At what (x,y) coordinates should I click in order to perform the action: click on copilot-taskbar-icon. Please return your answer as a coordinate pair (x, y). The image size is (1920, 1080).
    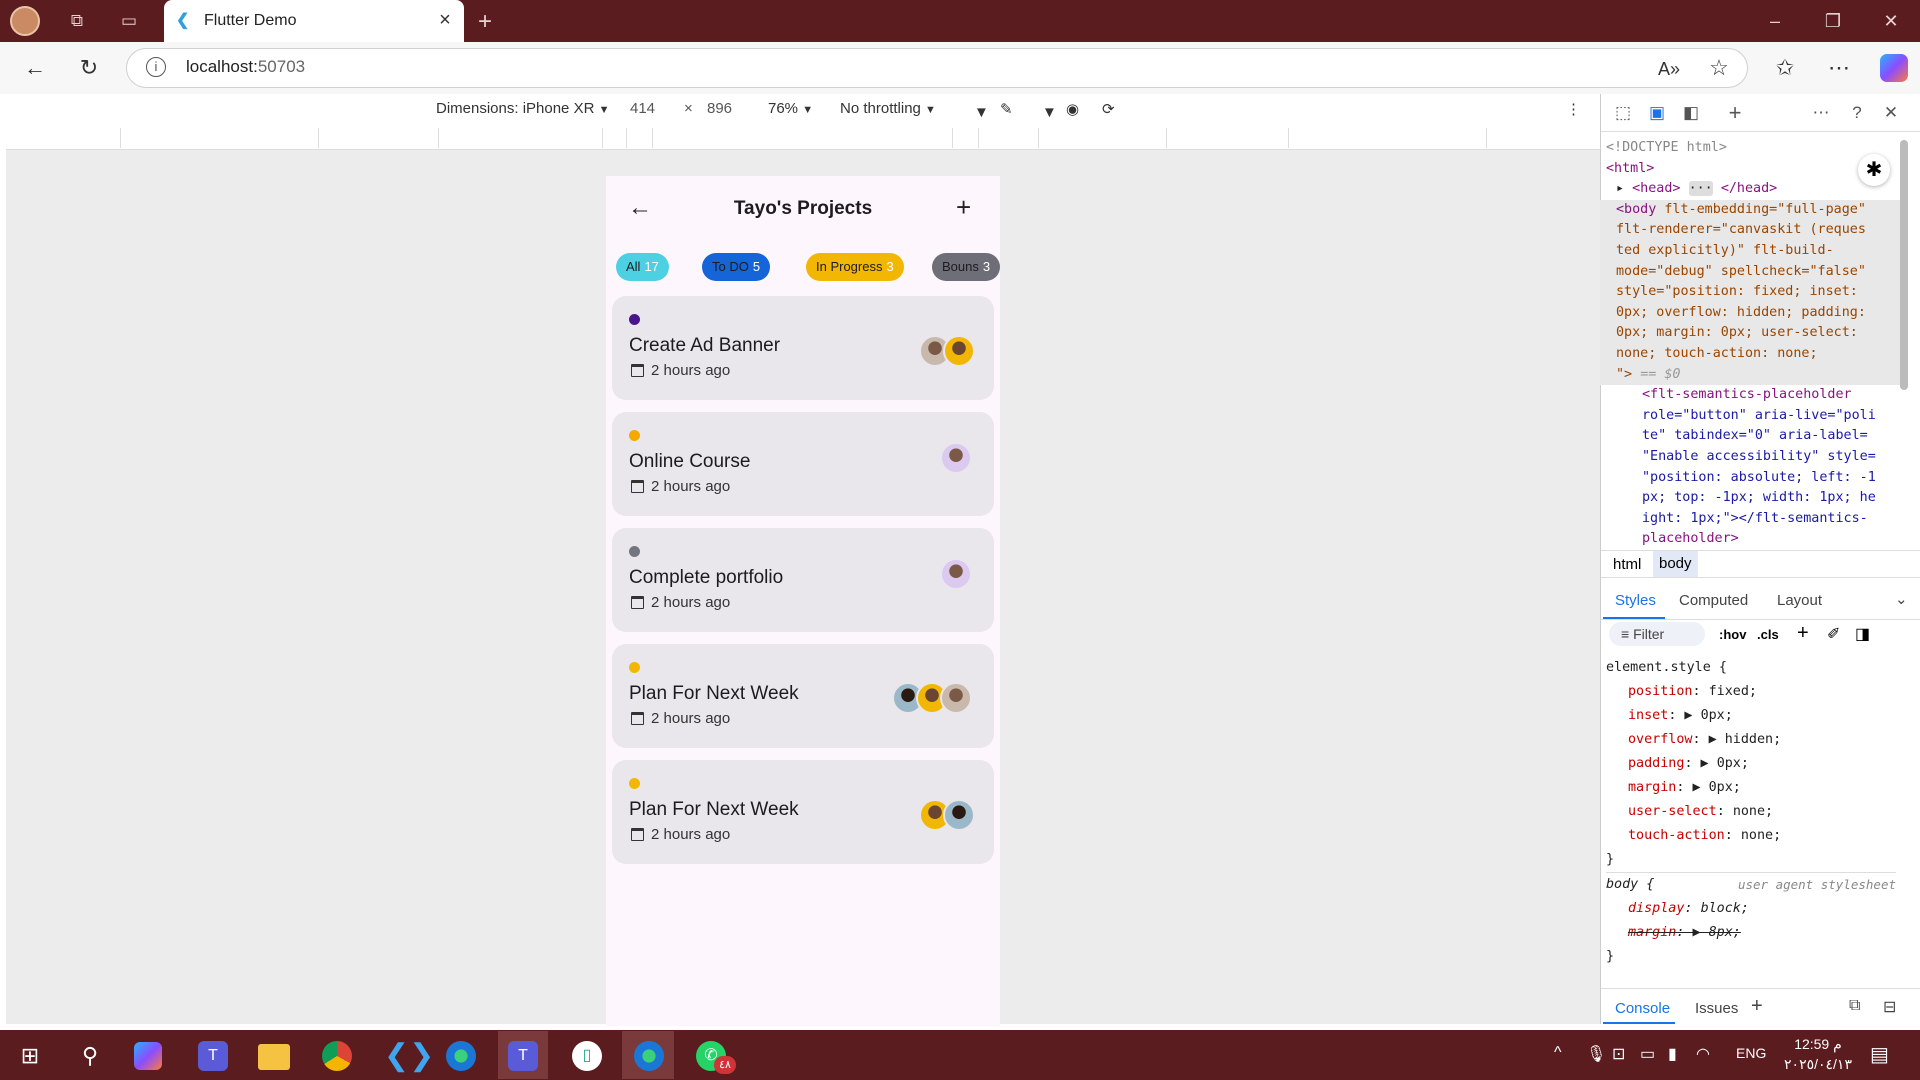
    Looking at the image, I should click on (148, 1056).